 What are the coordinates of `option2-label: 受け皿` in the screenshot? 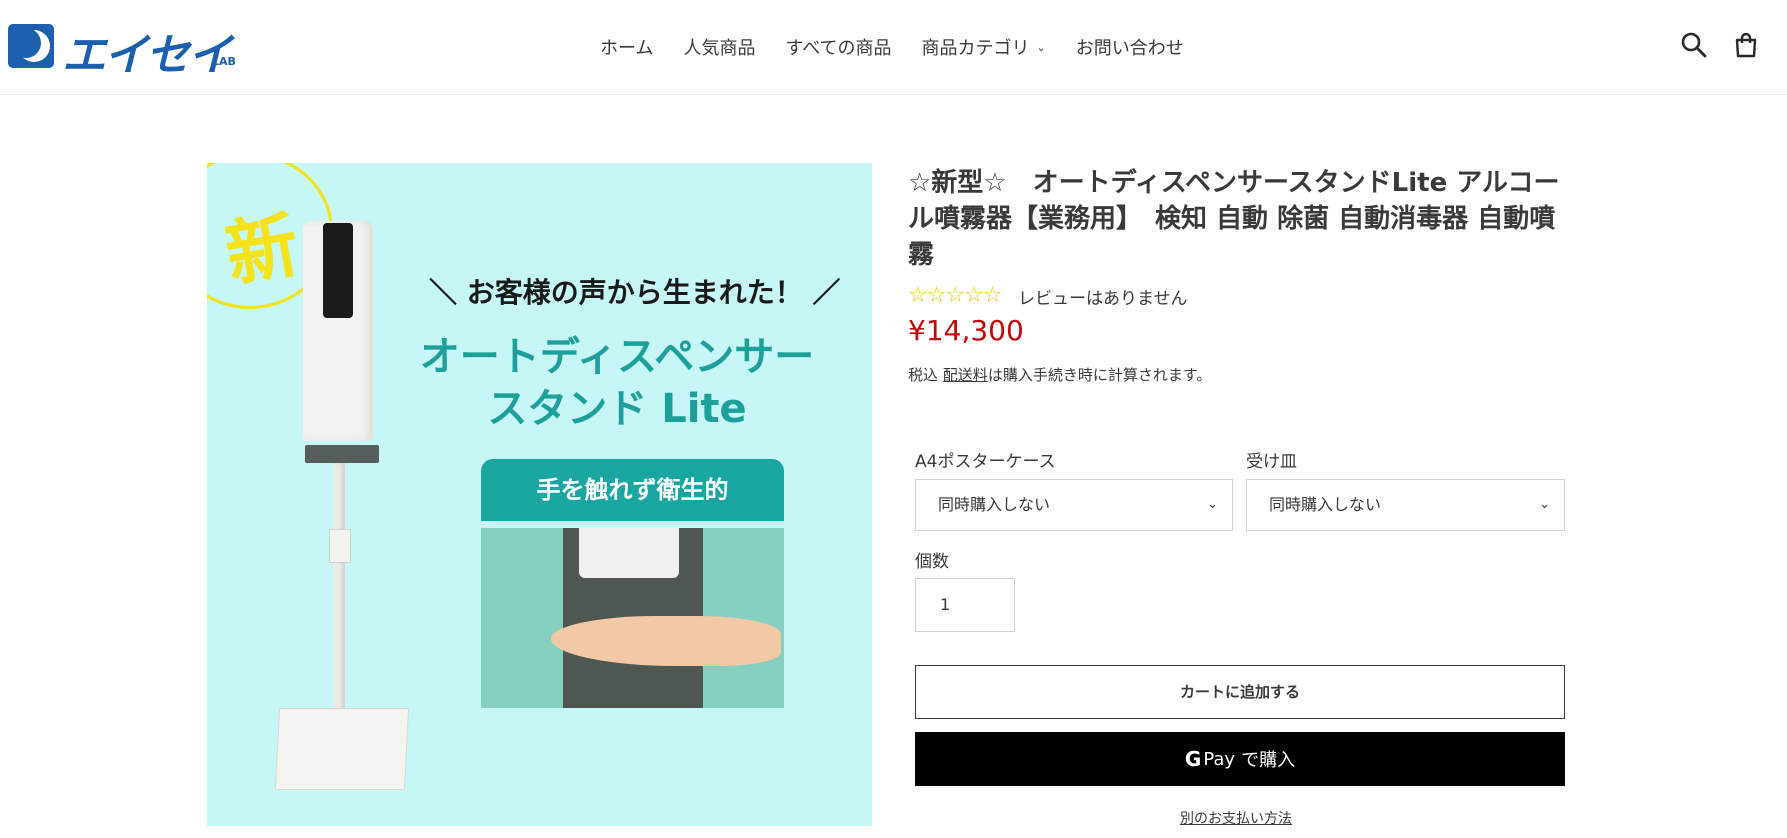 It's located at (1271, 462).